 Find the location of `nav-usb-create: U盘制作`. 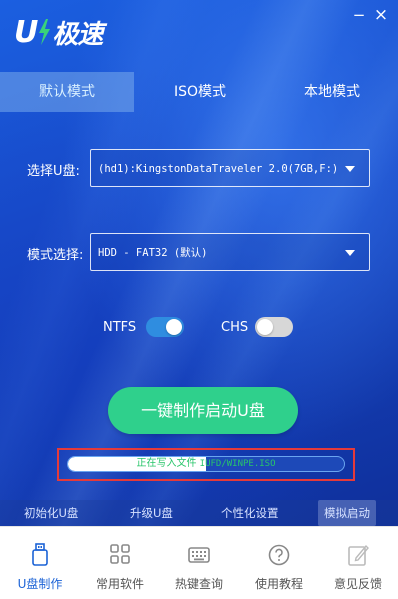

nav-usb-create: U盘制作 is located at coordinates (40, 563).